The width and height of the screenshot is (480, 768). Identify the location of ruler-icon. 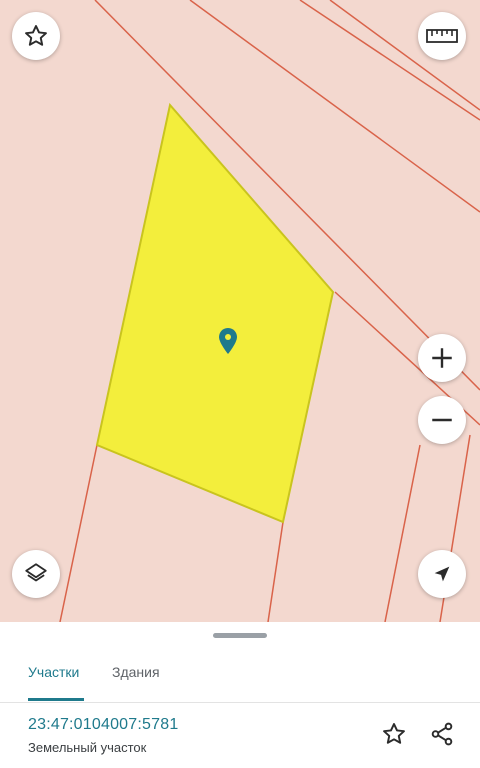
(442, 36).